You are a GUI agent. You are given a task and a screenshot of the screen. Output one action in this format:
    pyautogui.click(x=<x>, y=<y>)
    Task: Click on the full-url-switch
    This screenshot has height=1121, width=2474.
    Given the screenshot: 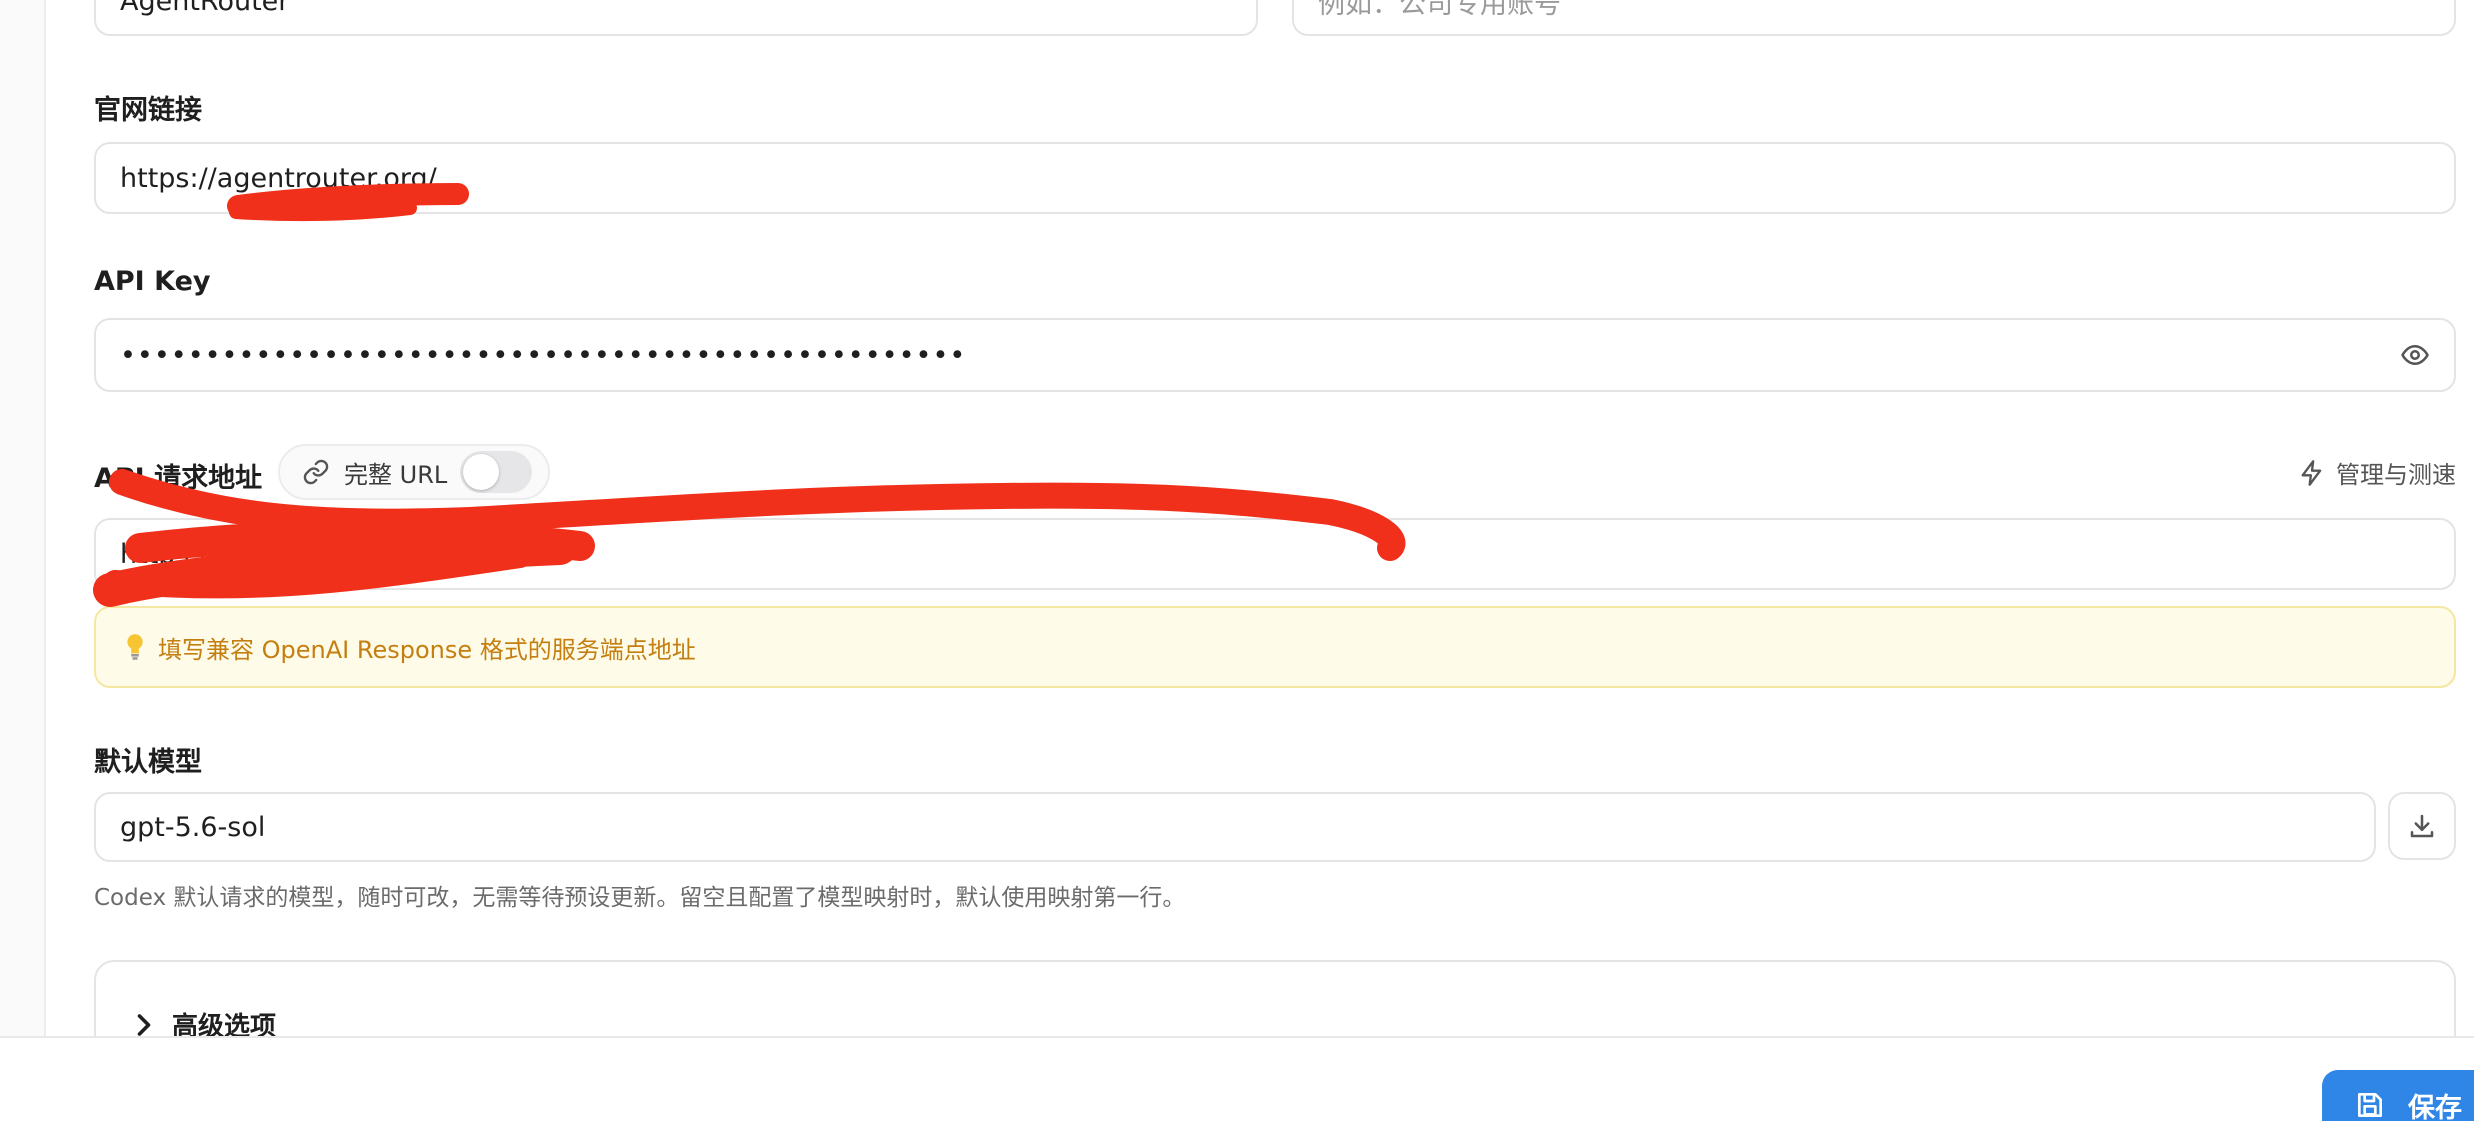 What is the action you would take?
    pyautogui.click(x=496, y=472)
    